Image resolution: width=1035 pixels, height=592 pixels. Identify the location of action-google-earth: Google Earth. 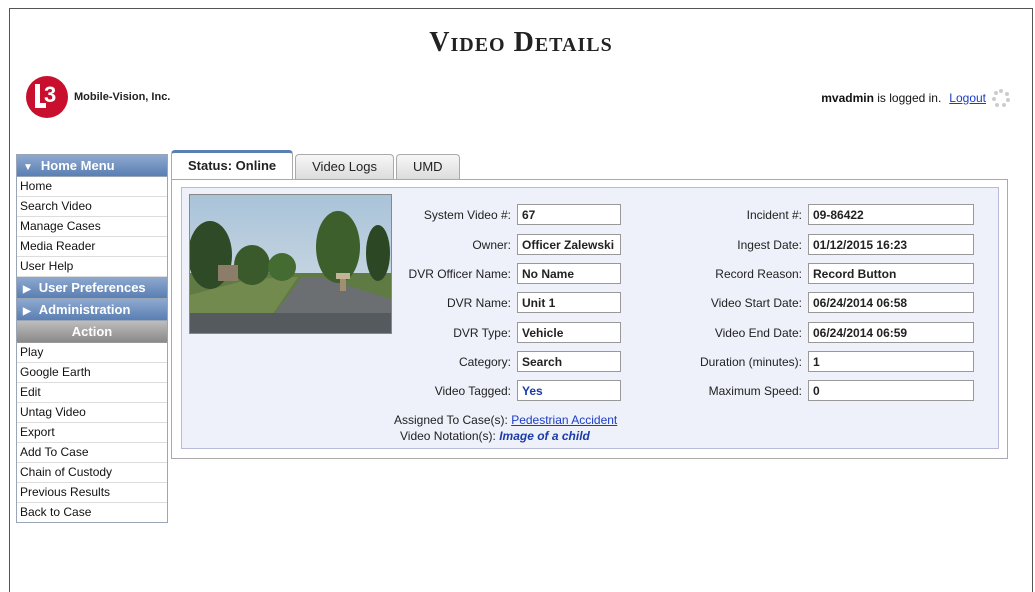
(92, 373).